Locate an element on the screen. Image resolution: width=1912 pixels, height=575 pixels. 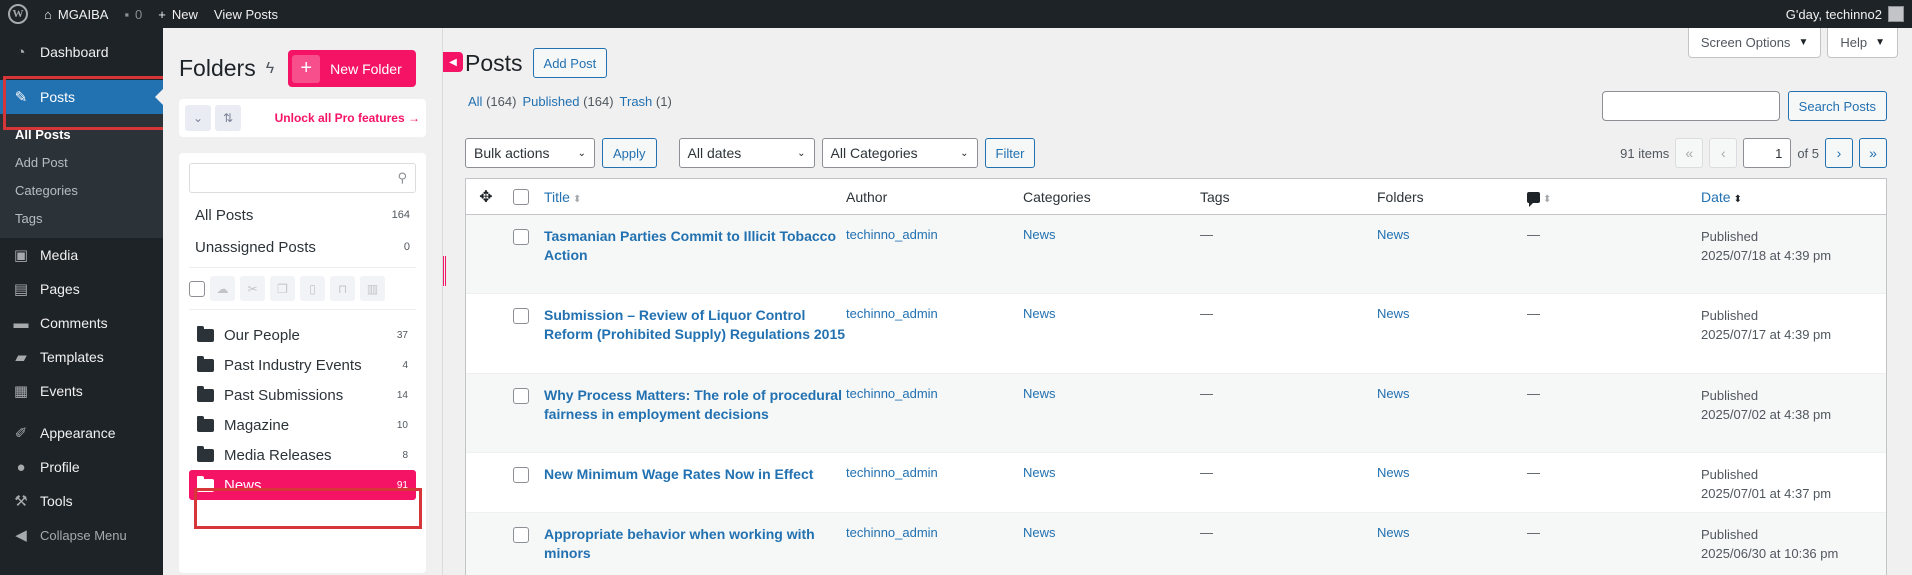
view-all-link: All is located at coordinates (475, 101).